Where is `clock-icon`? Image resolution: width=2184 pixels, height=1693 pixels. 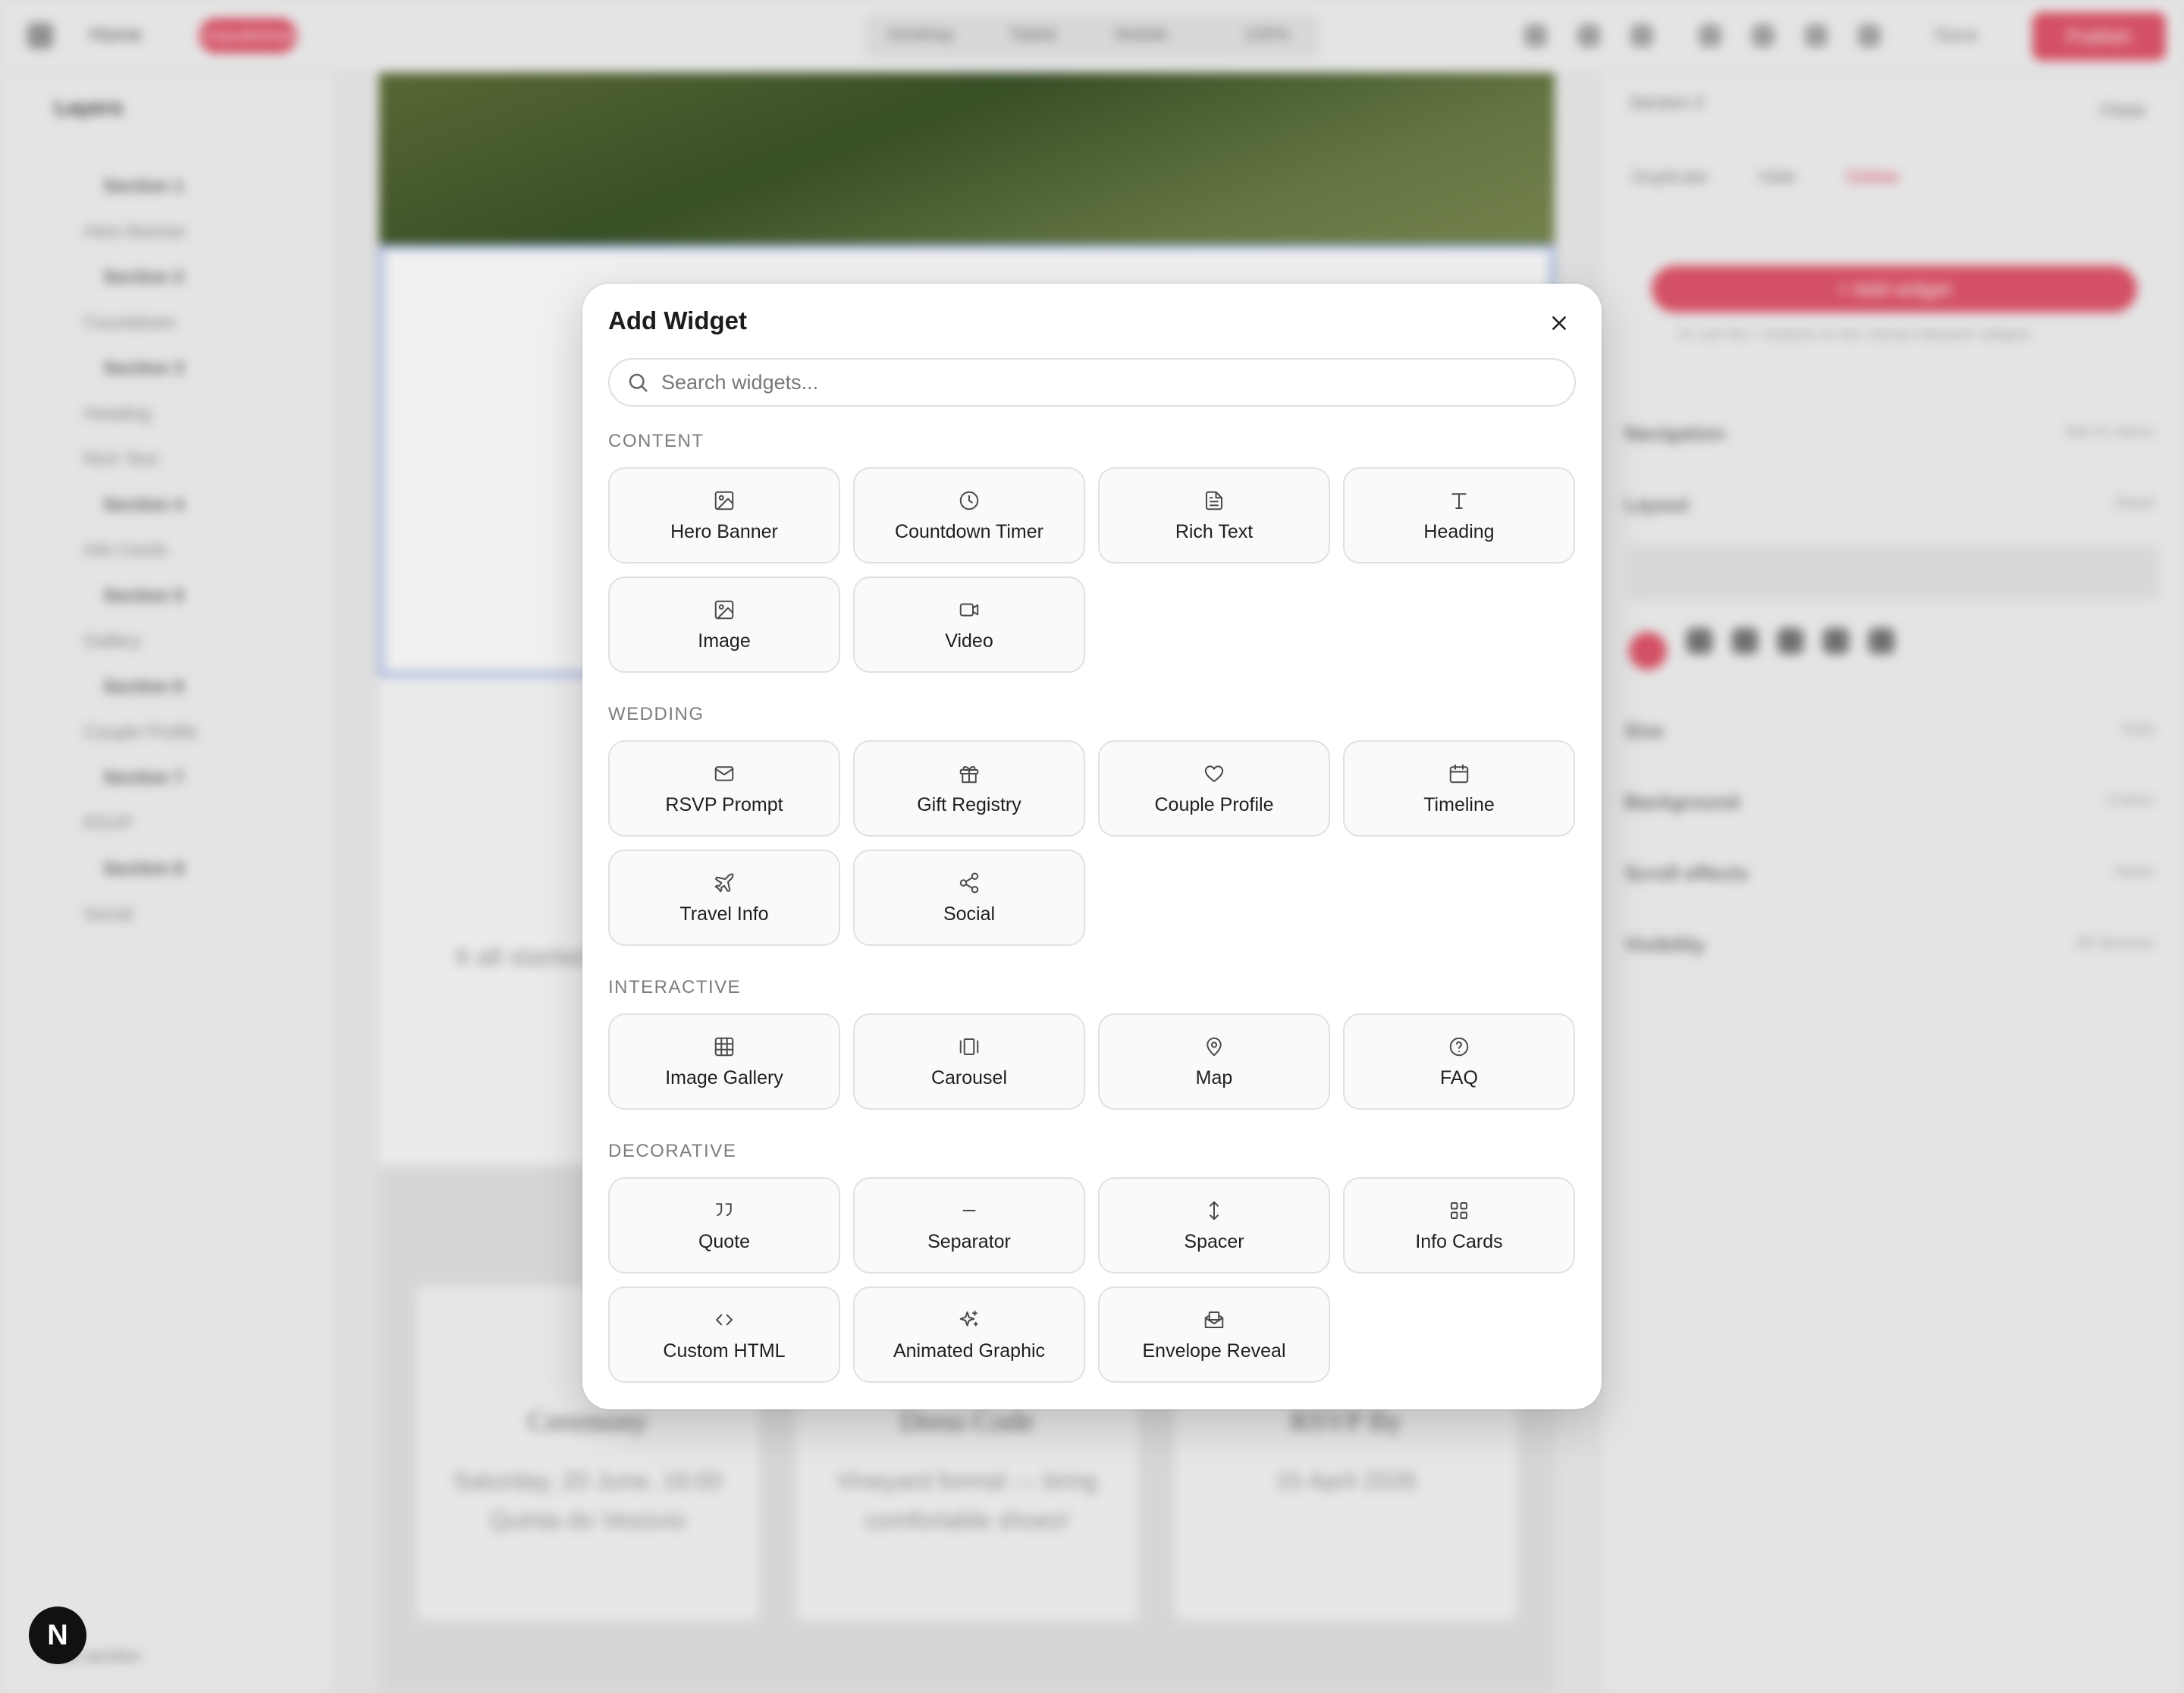
clock-icon is located at coordinates (969, 501).